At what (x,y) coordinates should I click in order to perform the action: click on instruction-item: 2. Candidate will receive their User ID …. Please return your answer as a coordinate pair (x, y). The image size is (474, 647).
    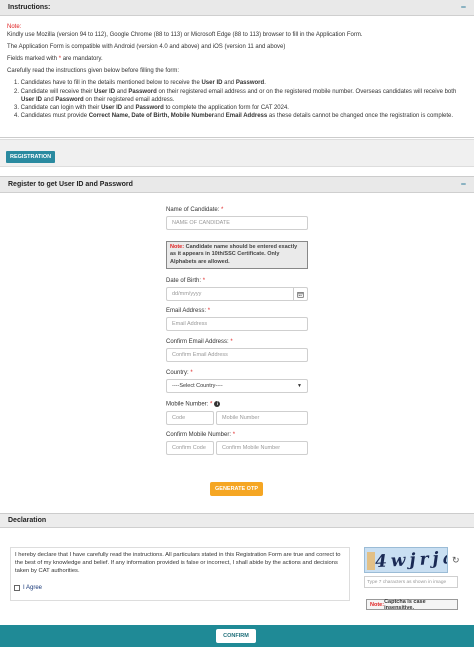
    Looking at the image, I should click on (235, 91).